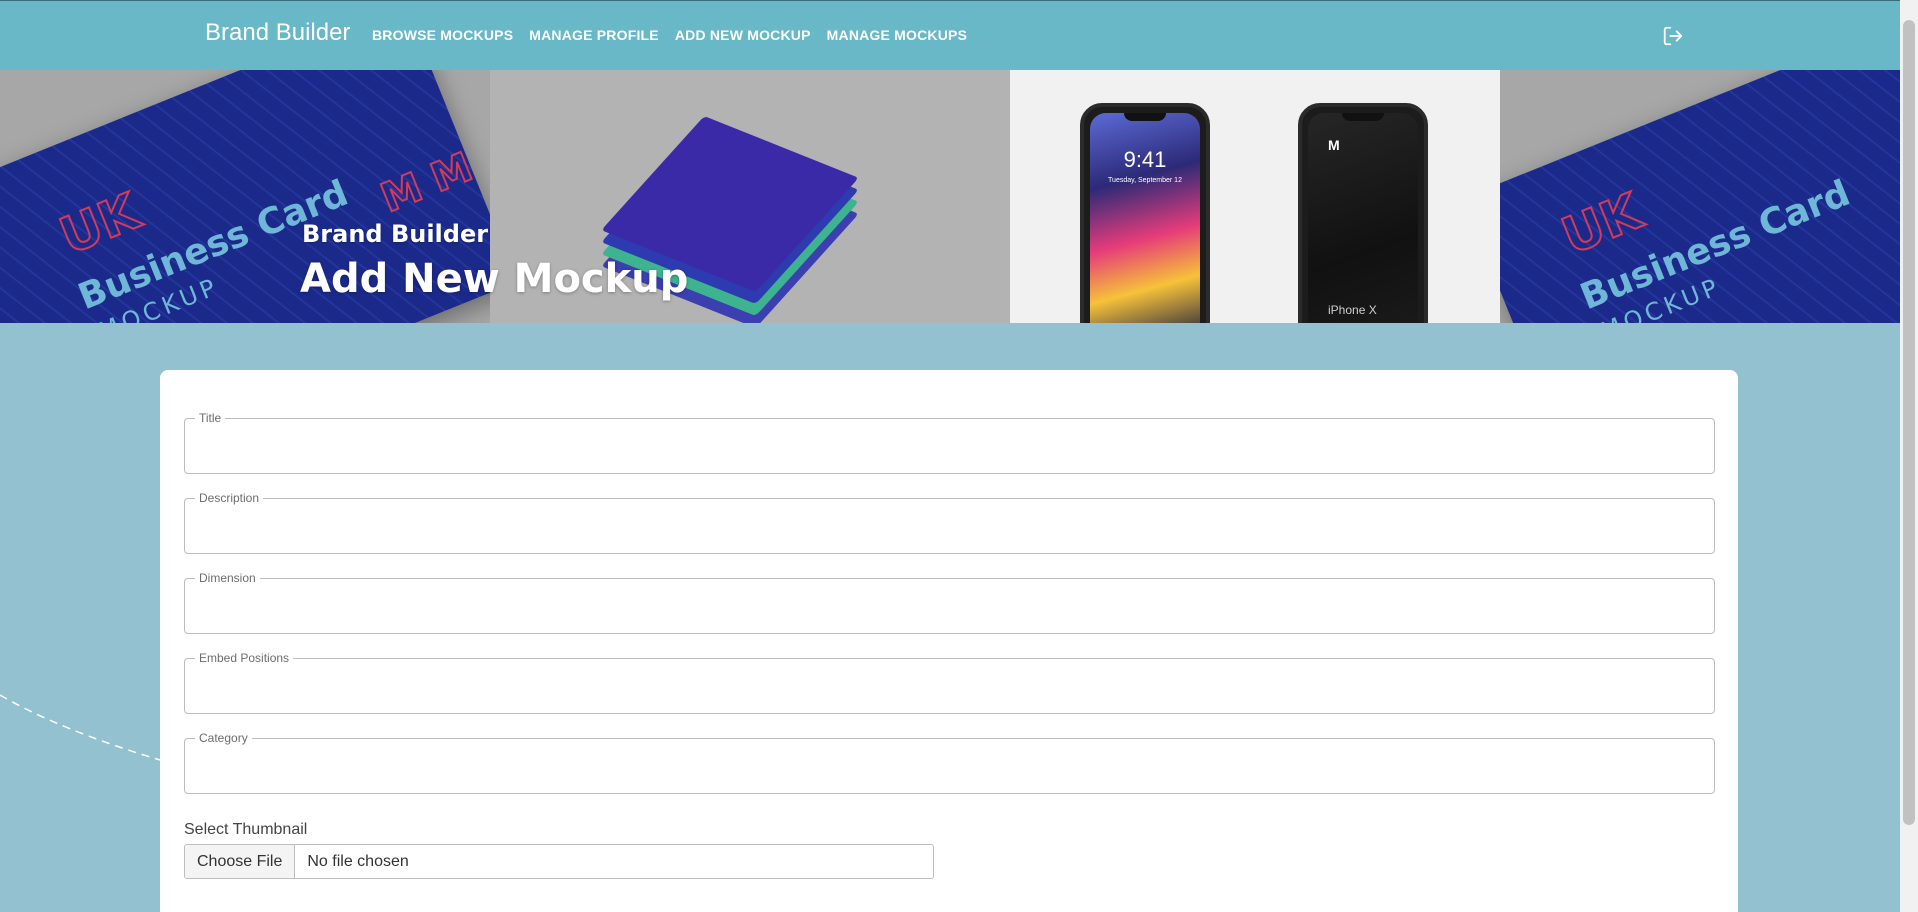 The height and width of the screenshot is (912, 1918). I want to click on phone-model: iPhone X, so click(1352, 310).